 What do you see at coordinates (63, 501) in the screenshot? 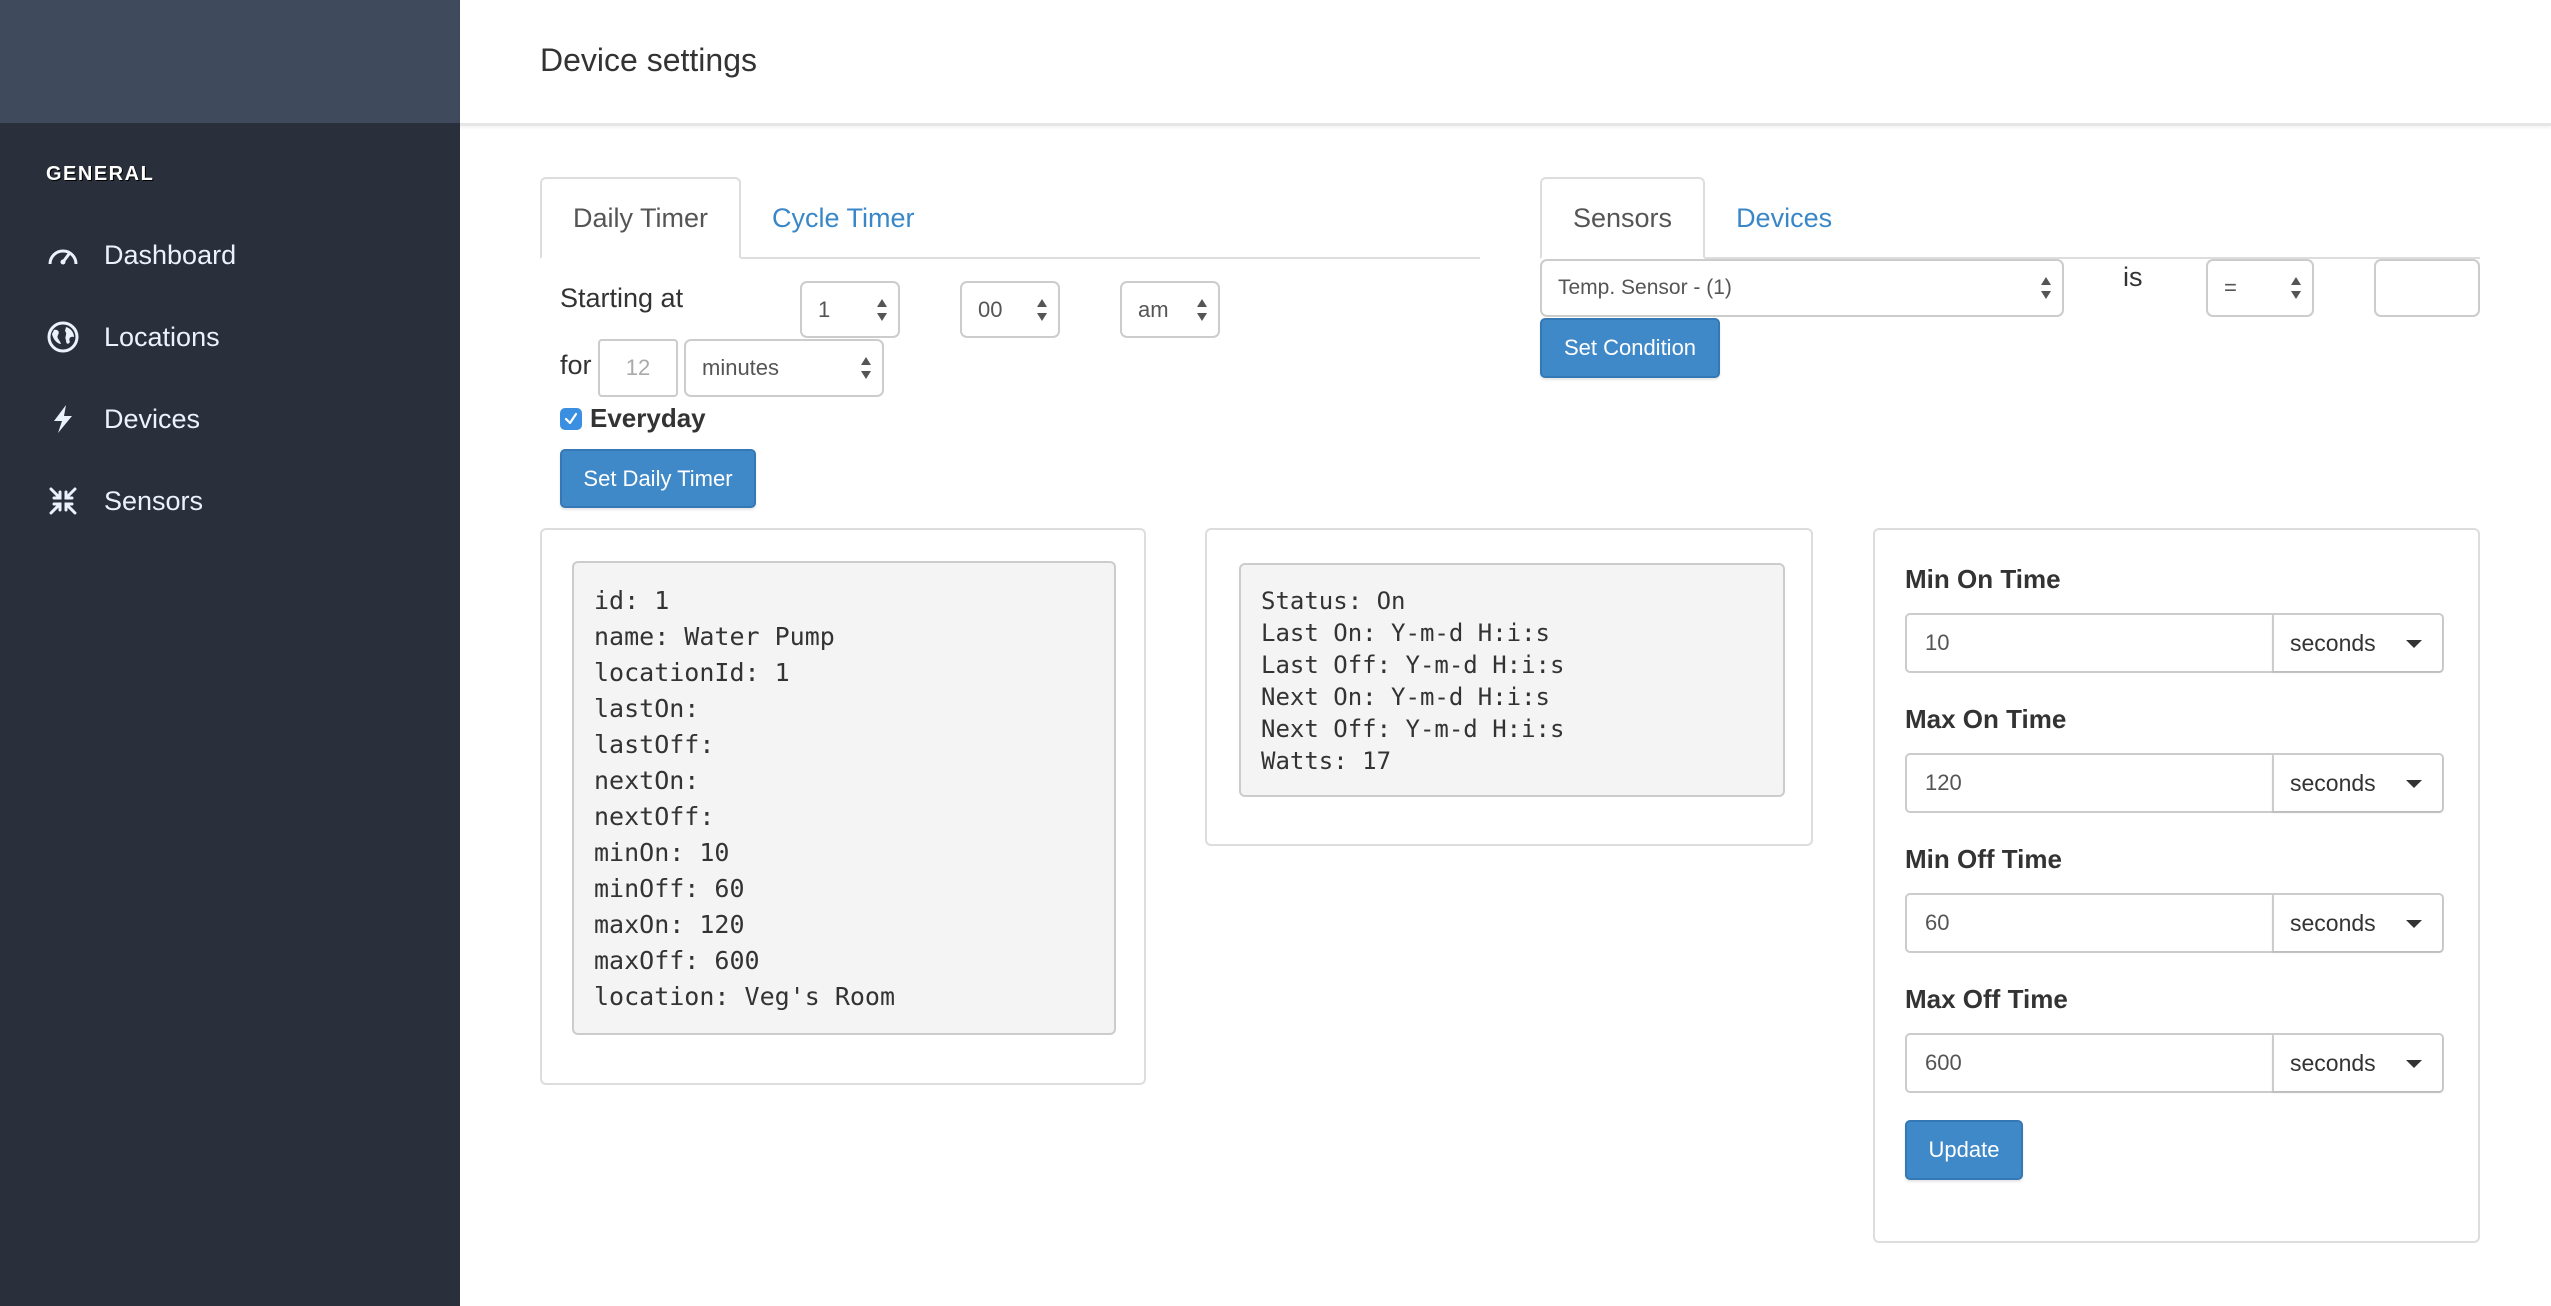
I see `compress-arrows-icon` at bounding box center [63, 501].